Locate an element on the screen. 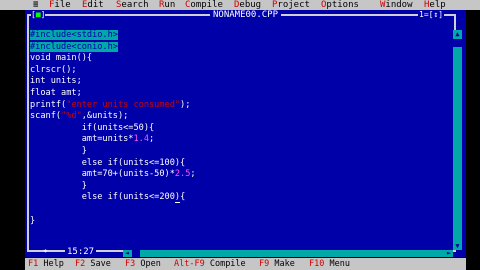  menu-help: Help is located at coordinates (435, 5).